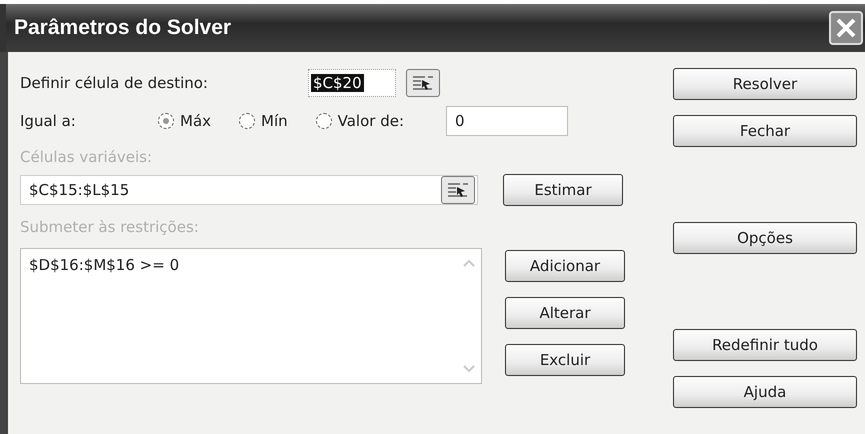 The height and width of the screenshot is (434, 865). I want to click on section-label: Submeter às restrições:, so click(110, 228).